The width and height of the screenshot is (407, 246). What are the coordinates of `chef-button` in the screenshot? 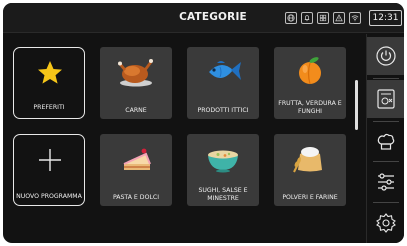 It's located at (385, 142).